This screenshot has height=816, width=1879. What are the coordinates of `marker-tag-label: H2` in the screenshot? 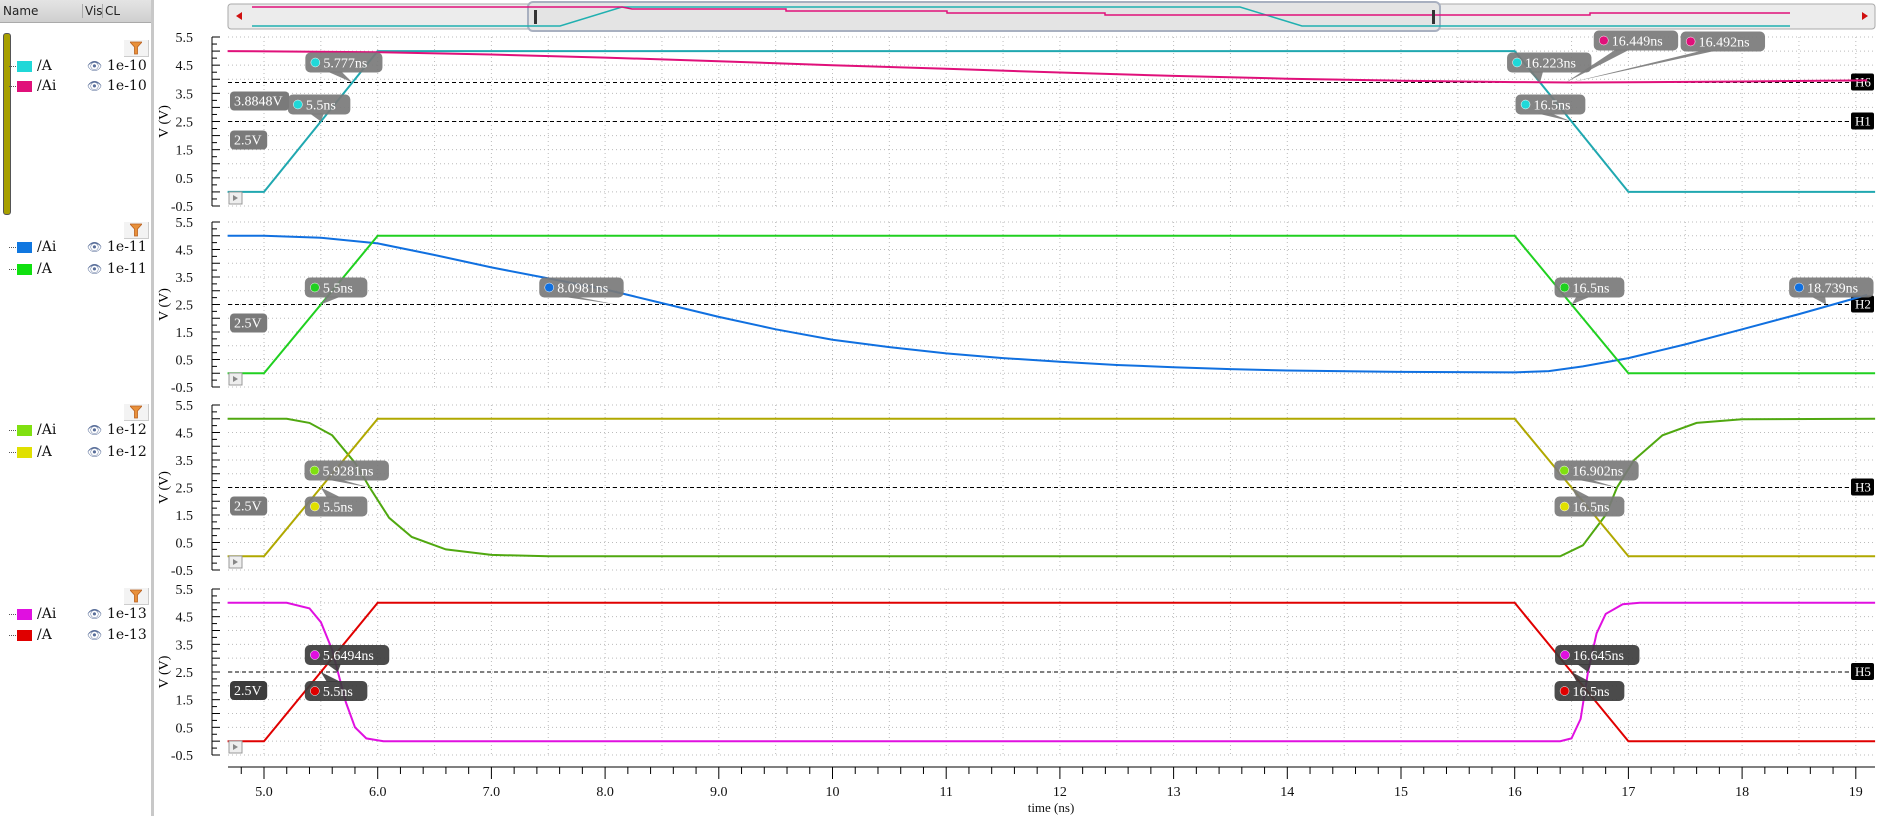 It's located at (1863, 304).